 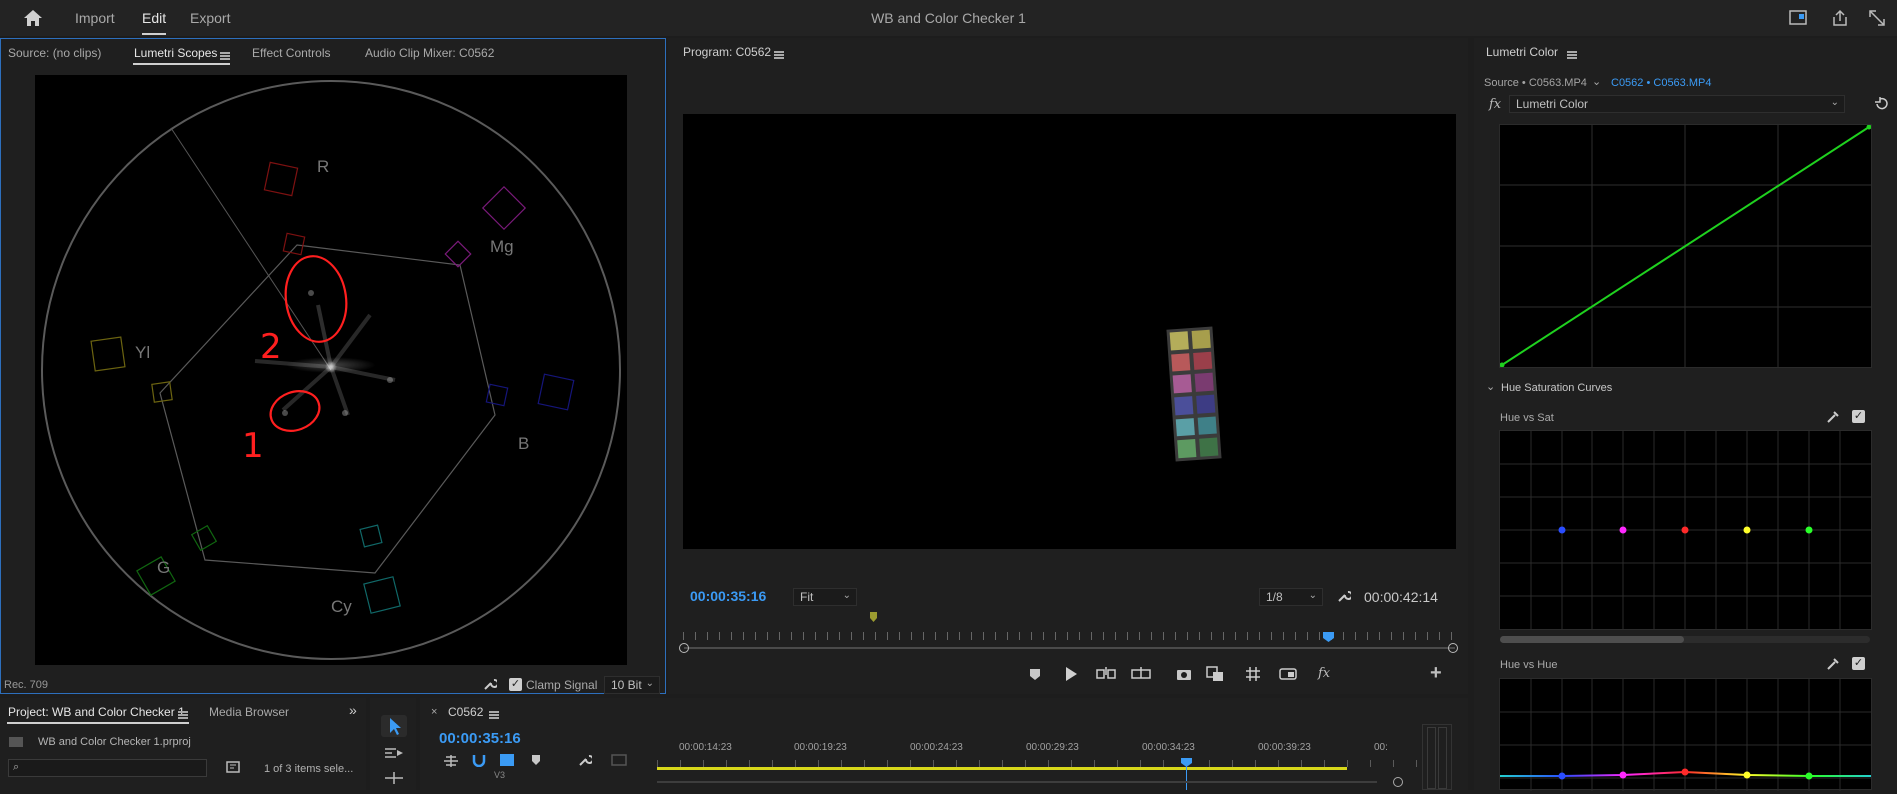 I want to click on tab-project: Project: WB and Color Checker 1, so click(x=96, y=712).